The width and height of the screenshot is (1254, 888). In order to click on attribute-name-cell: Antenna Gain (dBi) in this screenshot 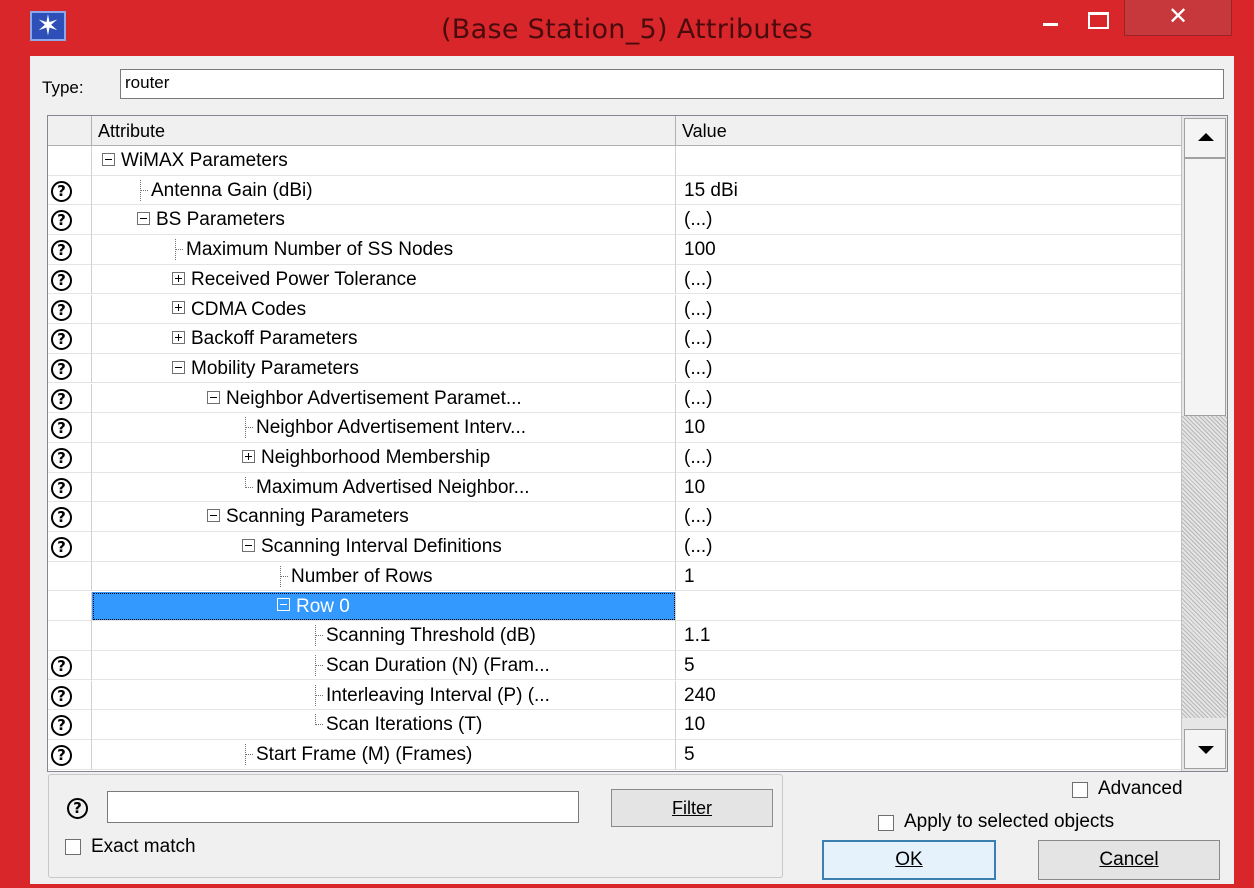, I will do `click(384, 190)`.